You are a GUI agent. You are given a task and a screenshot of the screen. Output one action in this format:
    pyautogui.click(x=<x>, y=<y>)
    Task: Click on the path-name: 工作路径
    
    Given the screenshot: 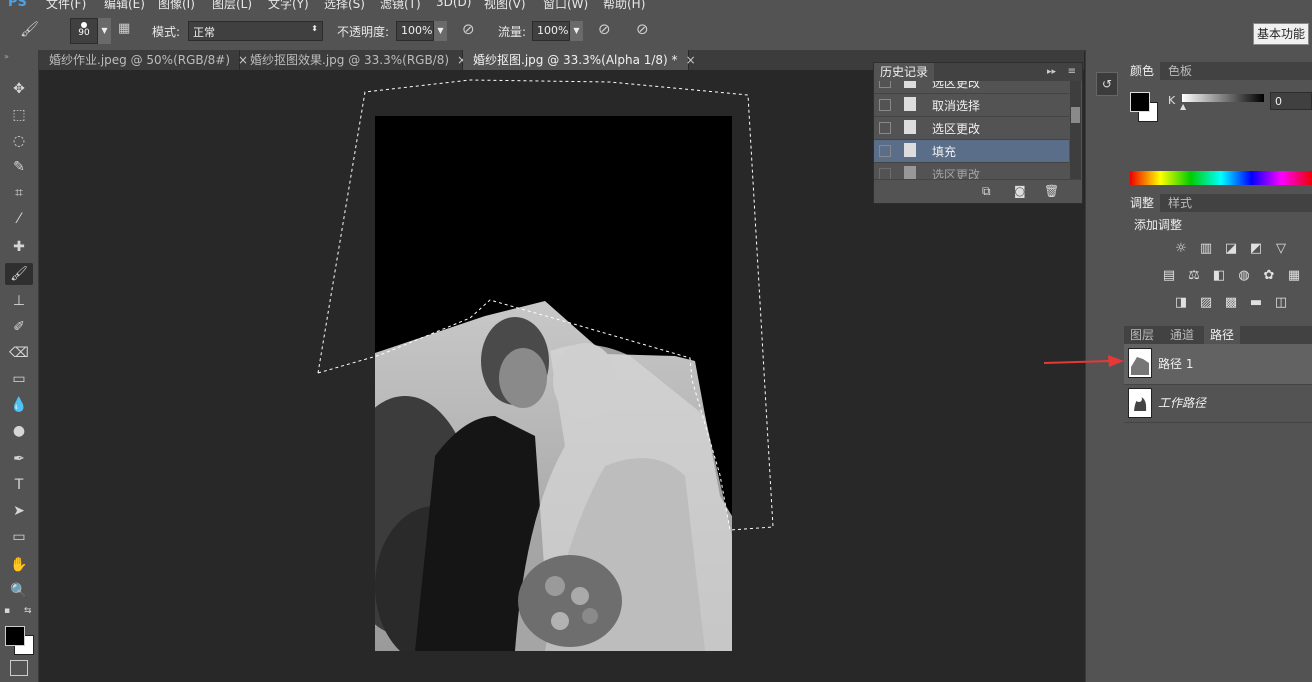 What is the action you would take?
    pyautogui.click(x=1182, y=403)
    